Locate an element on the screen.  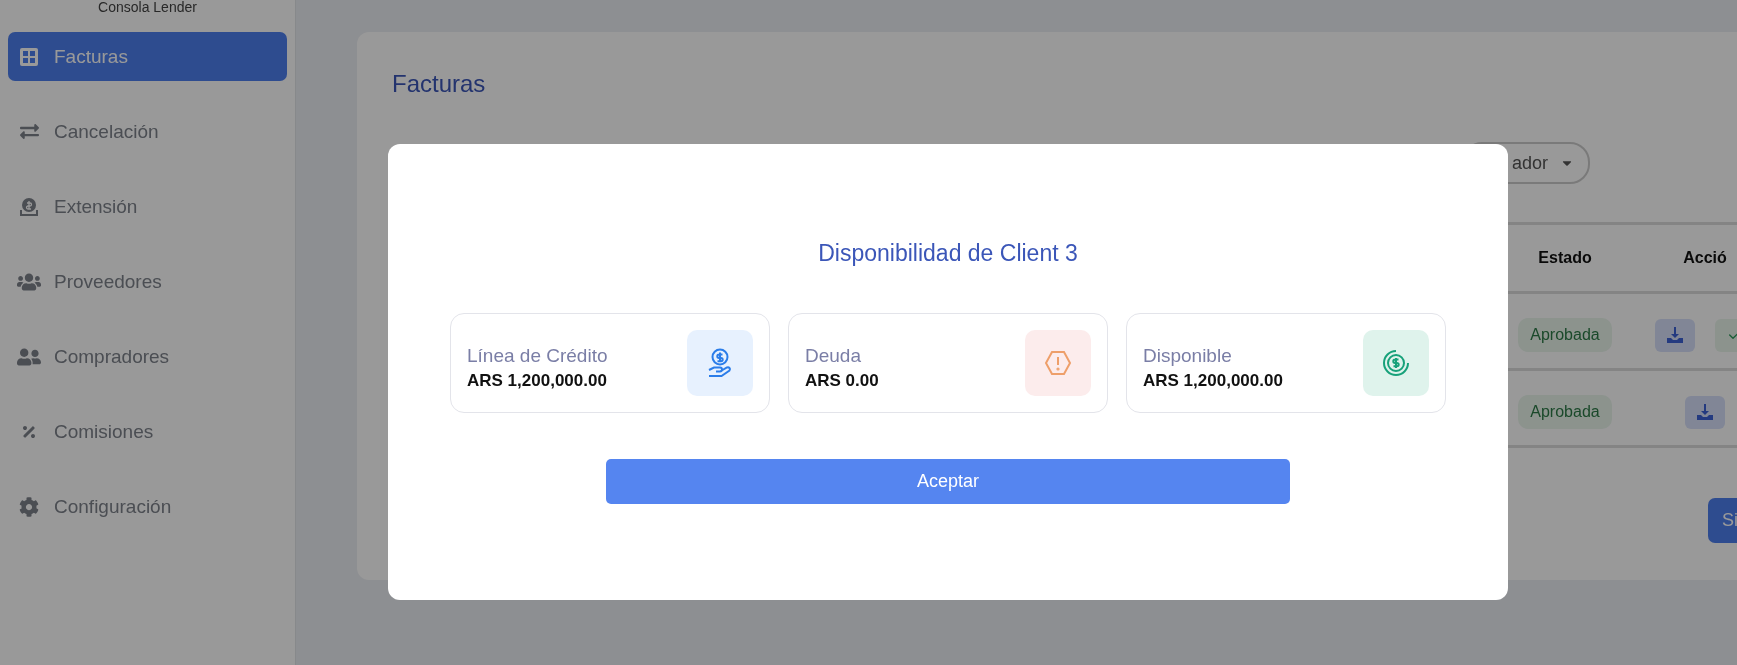
sidebar-item: Cancelación is located at coordinates (147, 131).